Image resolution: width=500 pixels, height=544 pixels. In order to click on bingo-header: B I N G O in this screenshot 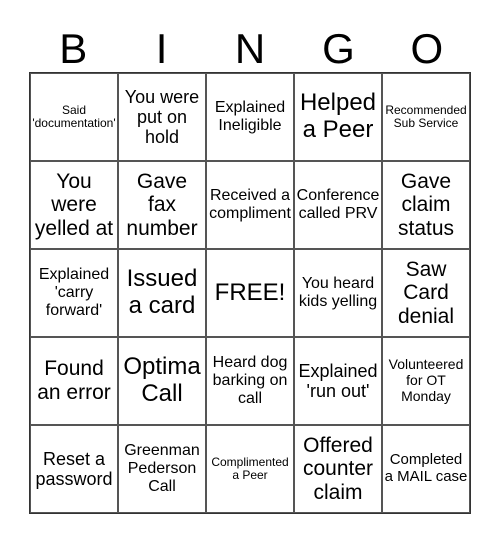, I will do `click(250, 49)`.